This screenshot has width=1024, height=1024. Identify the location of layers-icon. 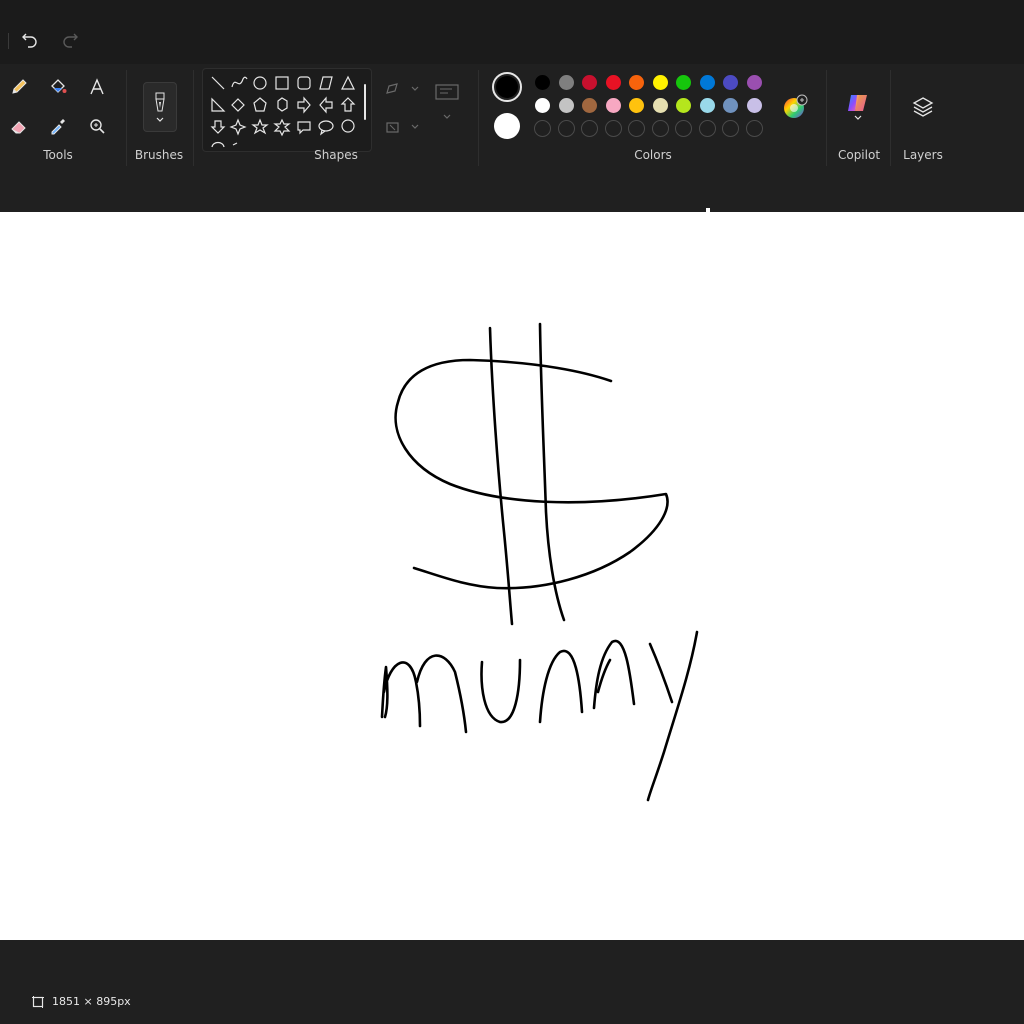
(923, 107).